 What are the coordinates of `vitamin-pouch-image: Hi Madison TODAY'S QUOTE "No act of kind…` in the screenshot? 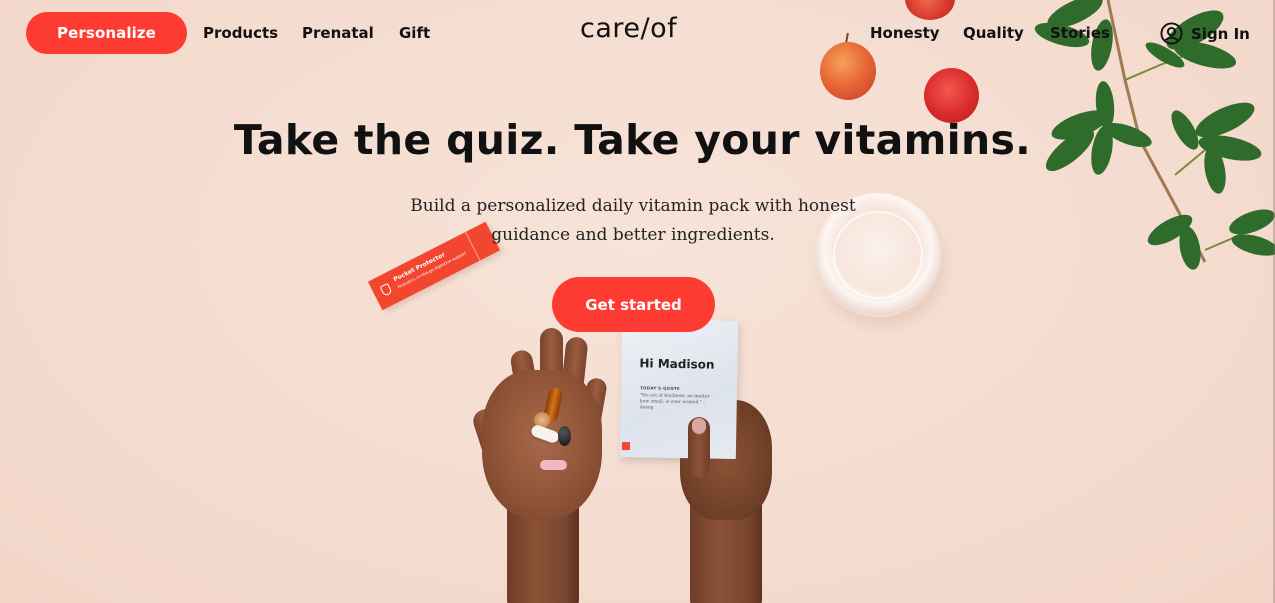 It's located at (679, 389).